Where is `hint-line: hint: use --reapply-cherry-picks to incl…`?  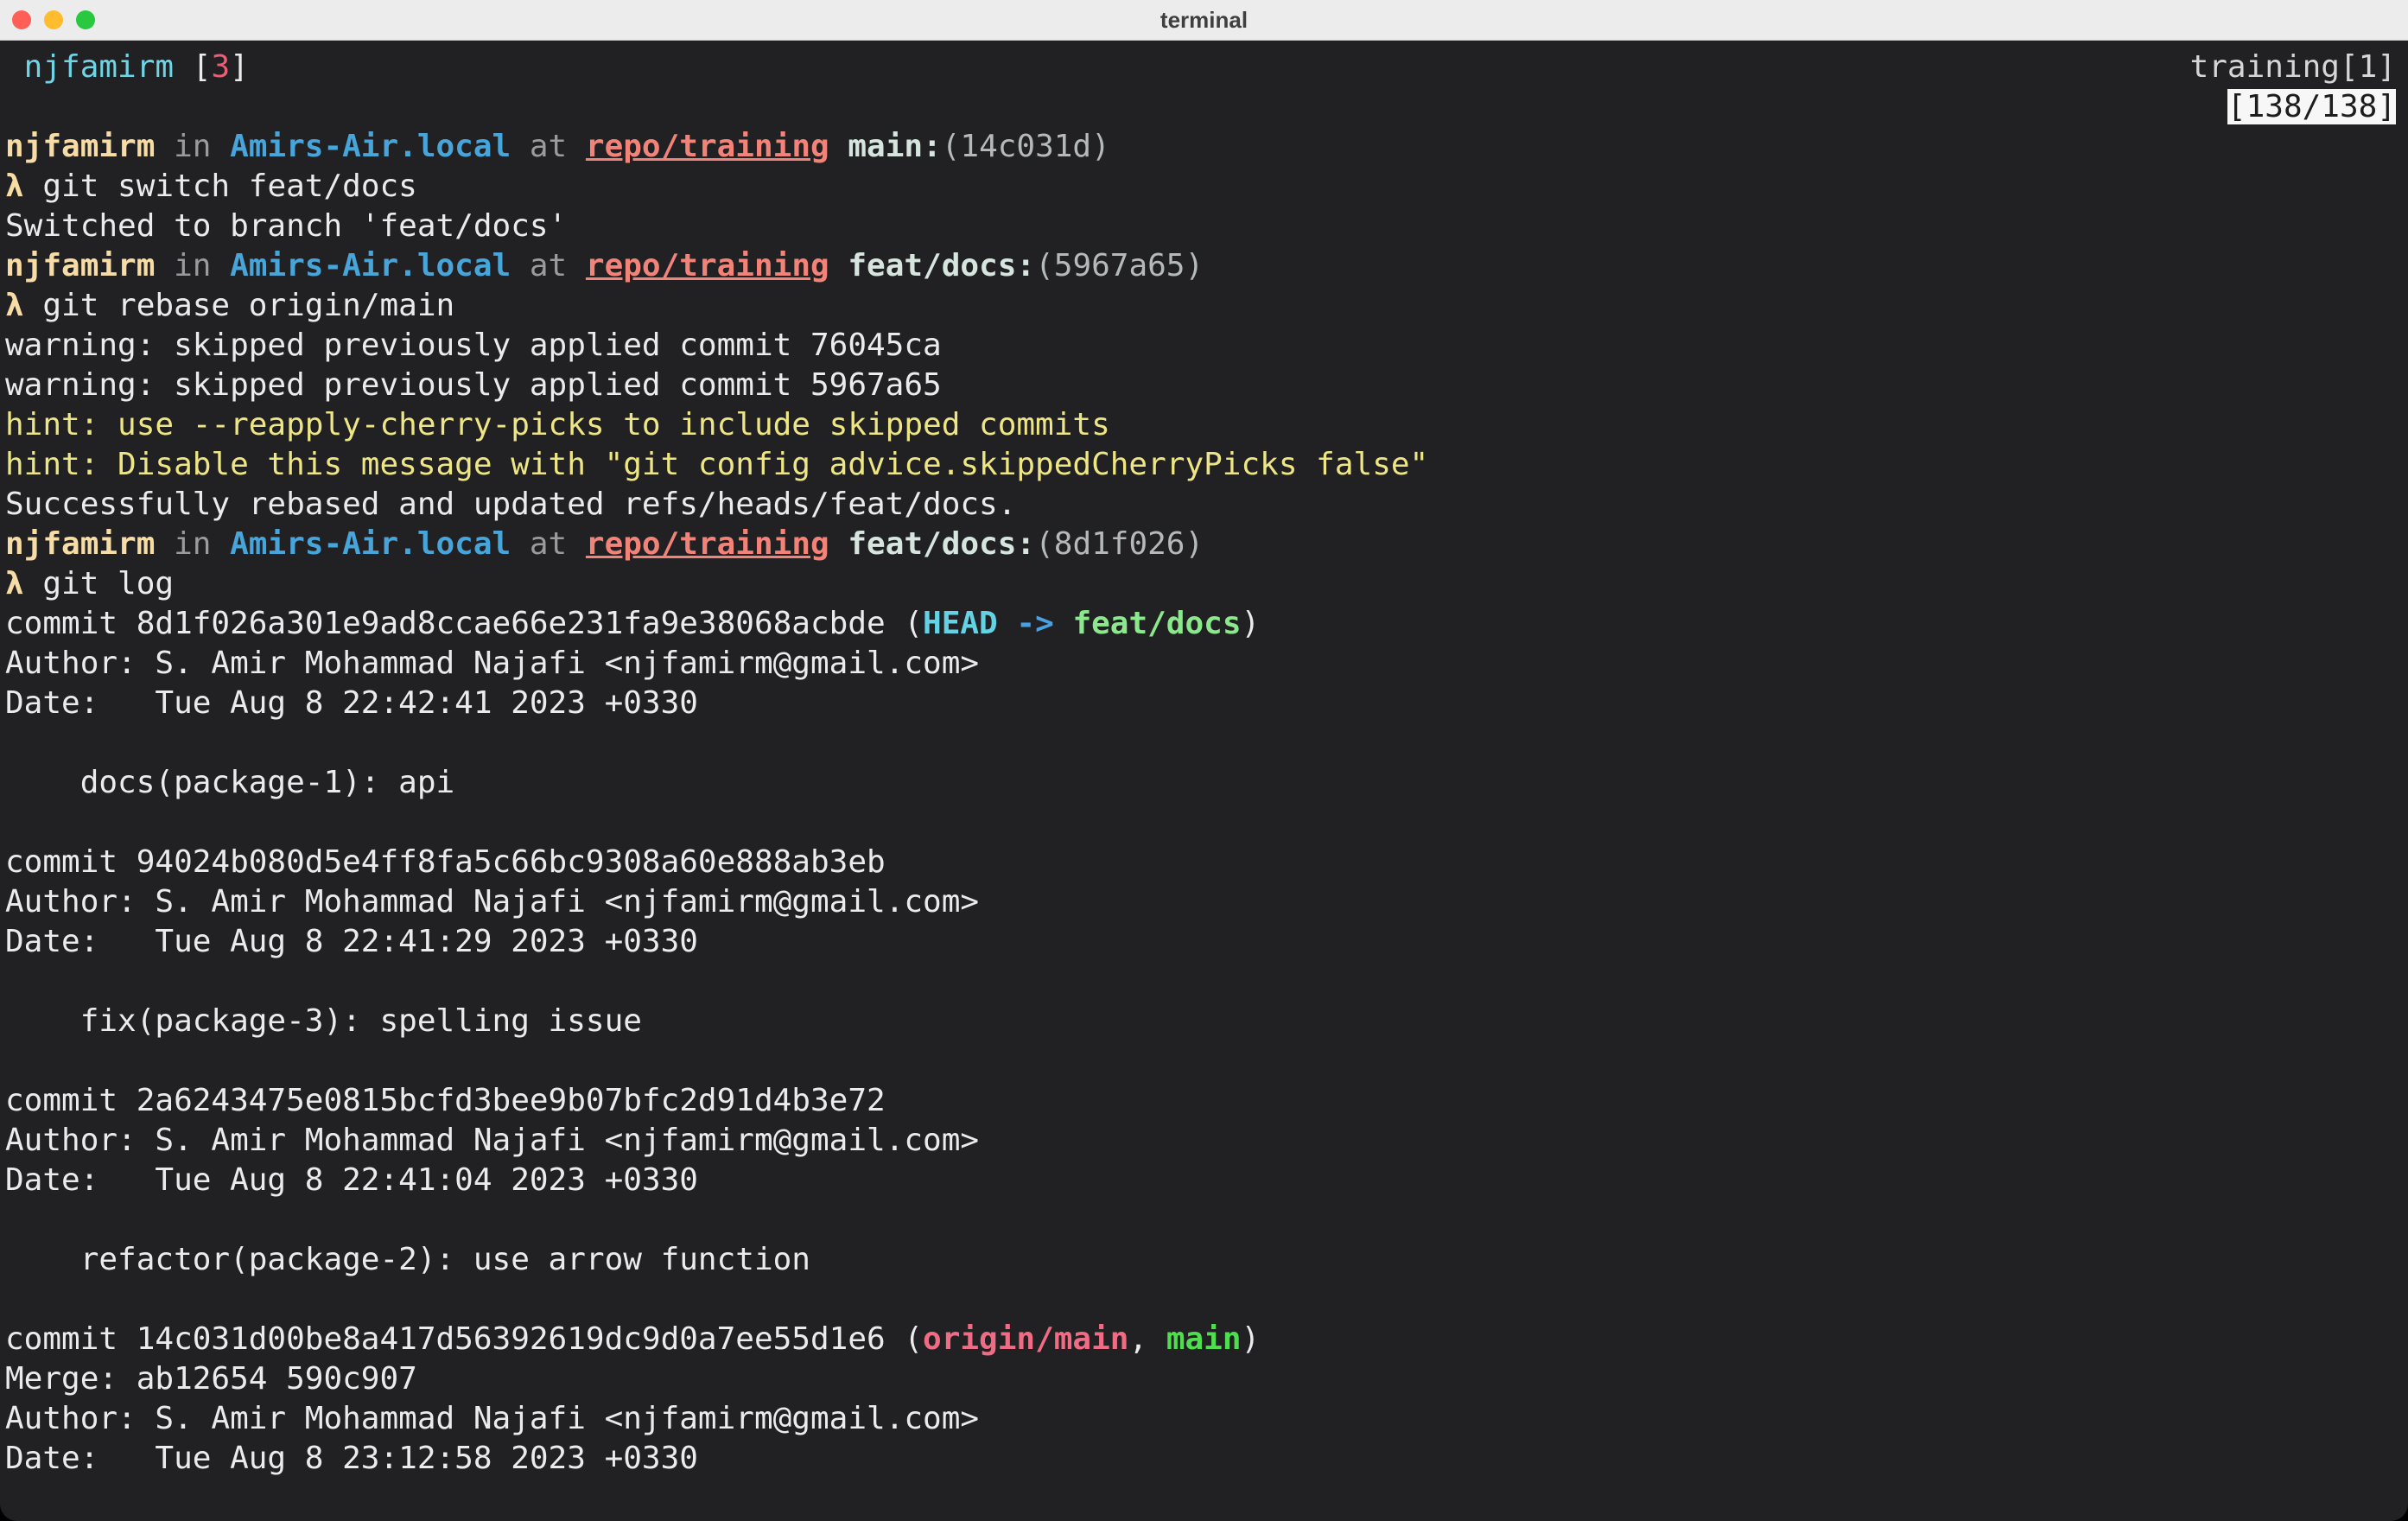 hint-line: hint: use --reapply-cherry-picks to incl… is located at coordinates (1200, 425).